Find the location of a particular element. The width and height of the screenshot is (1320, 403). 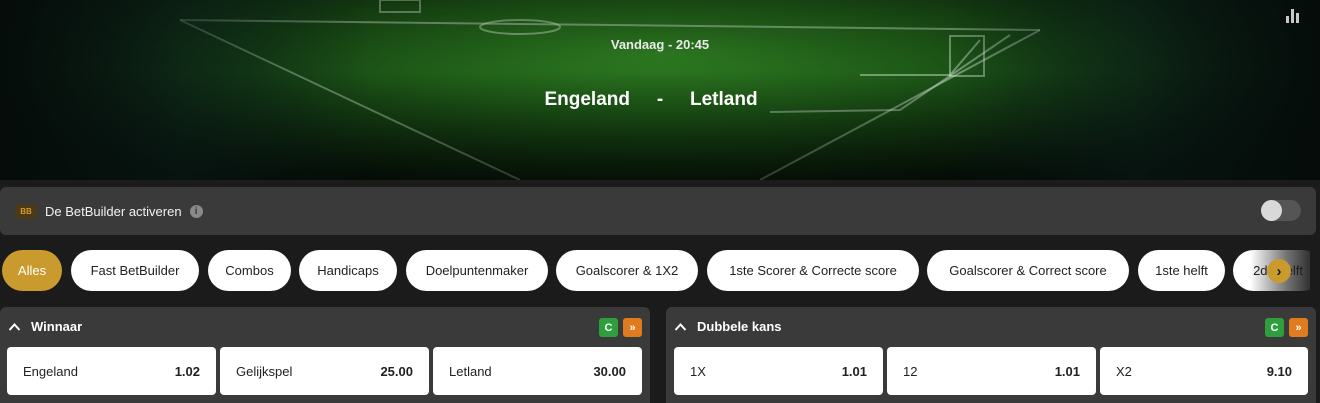

market-dubbele-kans: Dubbele kans C » 1X 1.01 12 1.01 X2 9.10 is located at coordinates (991, 355).